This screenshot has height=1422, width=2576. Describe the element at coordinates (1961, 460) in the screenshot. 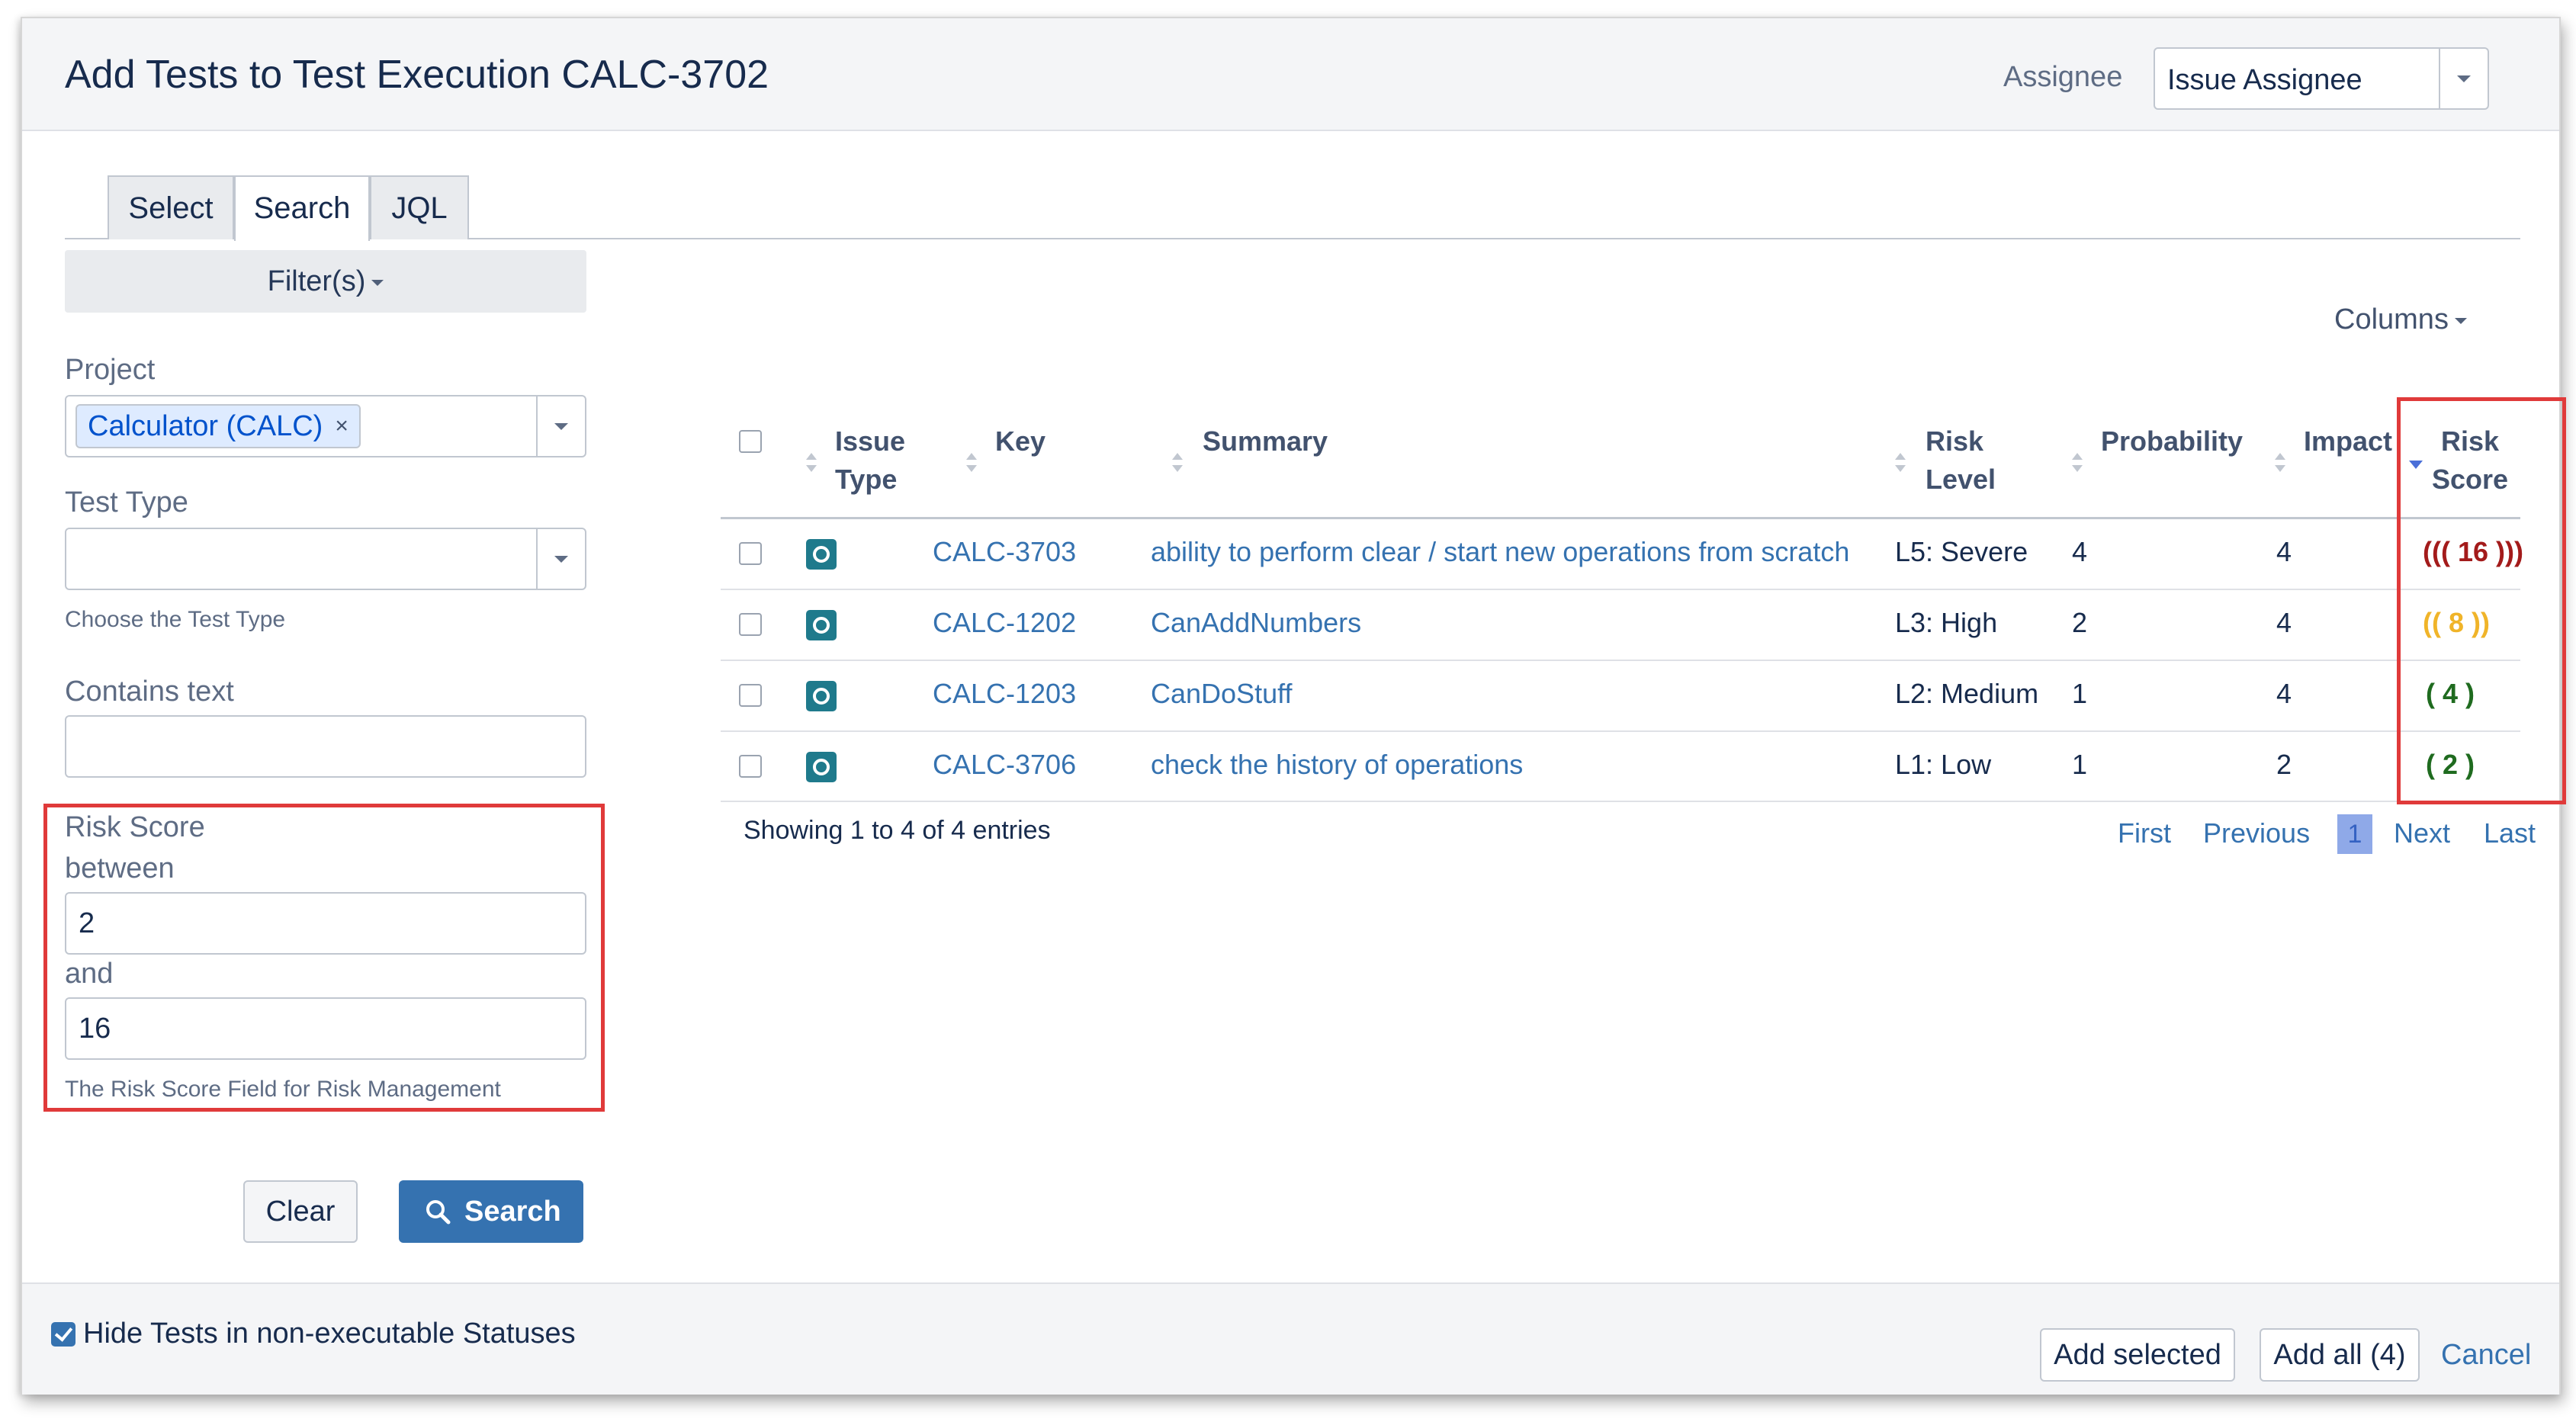

I see `header-risk-level: Risk Level` at that location.